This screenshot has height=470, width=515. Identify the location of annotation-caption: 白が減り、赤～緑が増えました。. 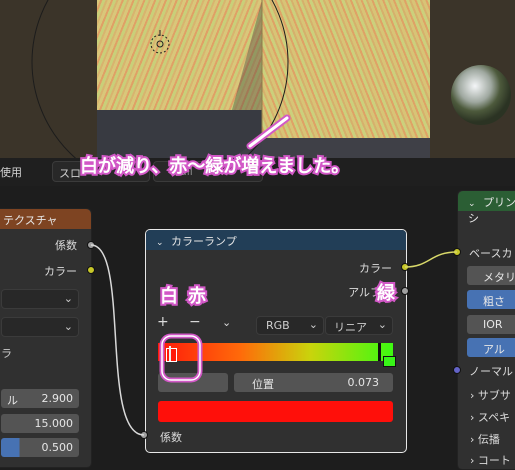
(214, 166).